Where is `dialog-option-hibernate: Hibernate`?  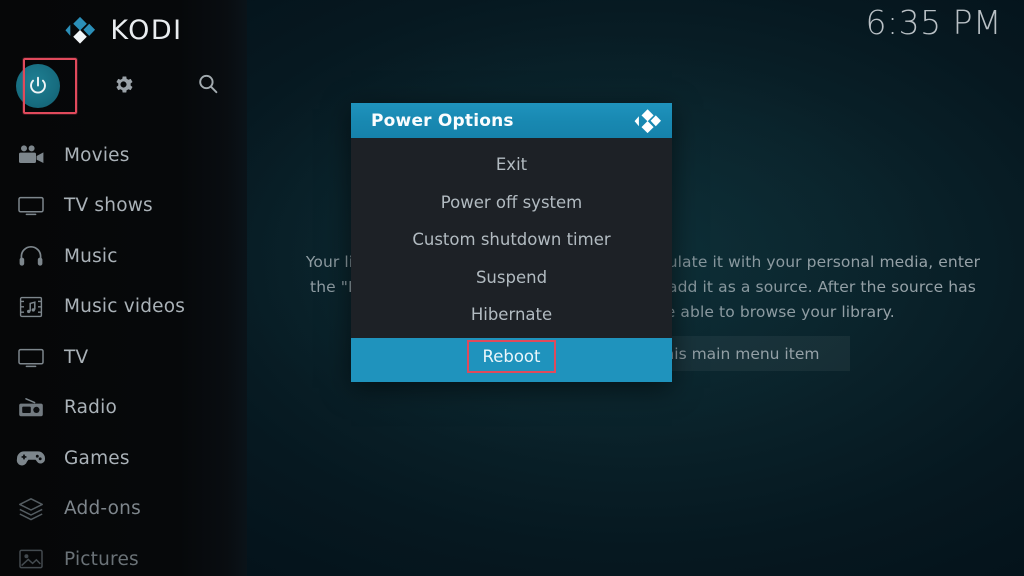
dialog-option-hibernate: Hibernate is located at coordinates (511, 315).